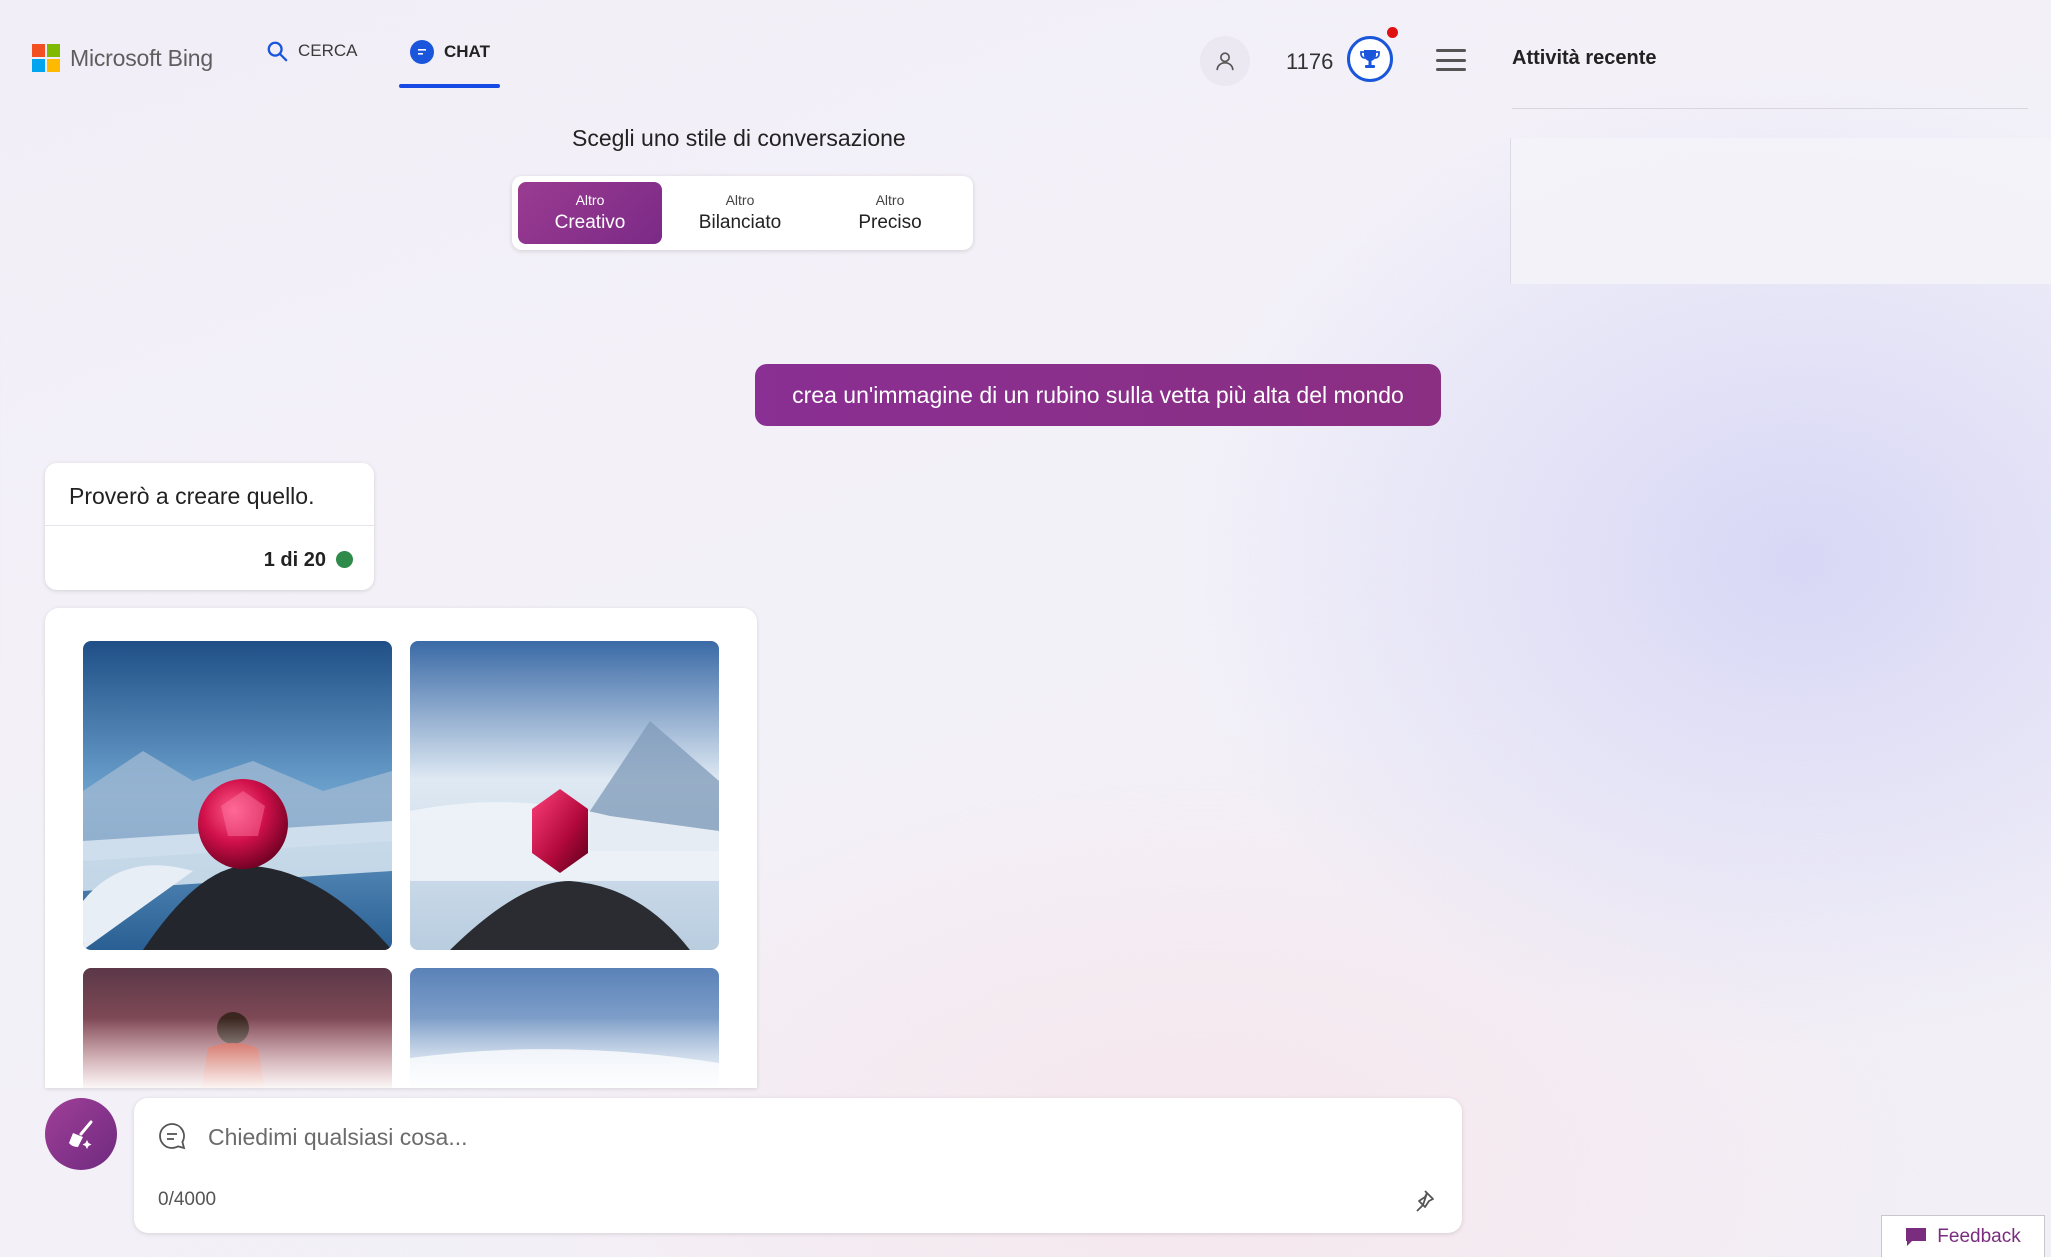 This screenshot has height=1257, width=2051. I want to click on style-option-creative: Altro Creativo, so click(590, 213).